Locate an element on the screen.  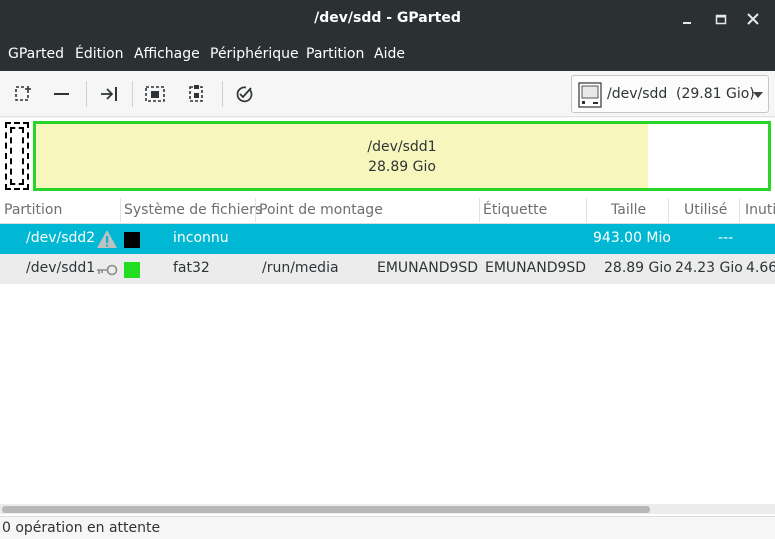
copy-button is located at coordinates (155, 94).